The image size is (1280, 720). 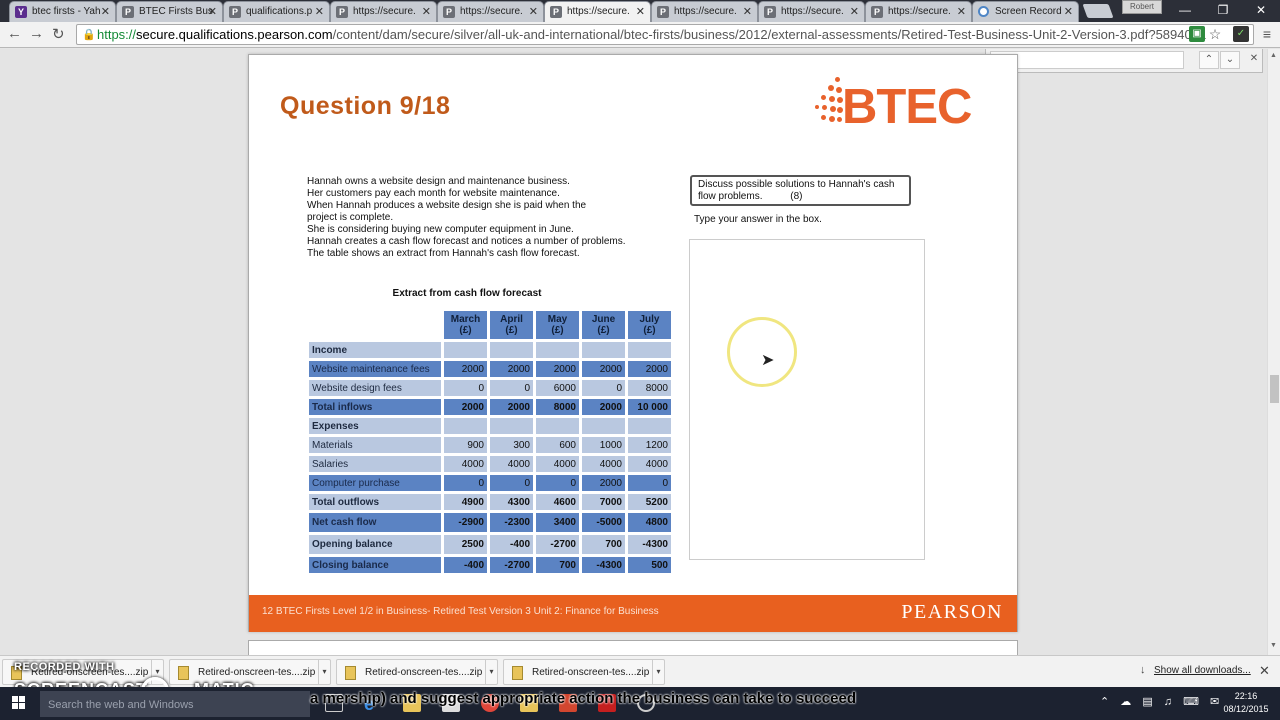 I want to click on extension-icon: ▣, so click(x=1197, y=34).